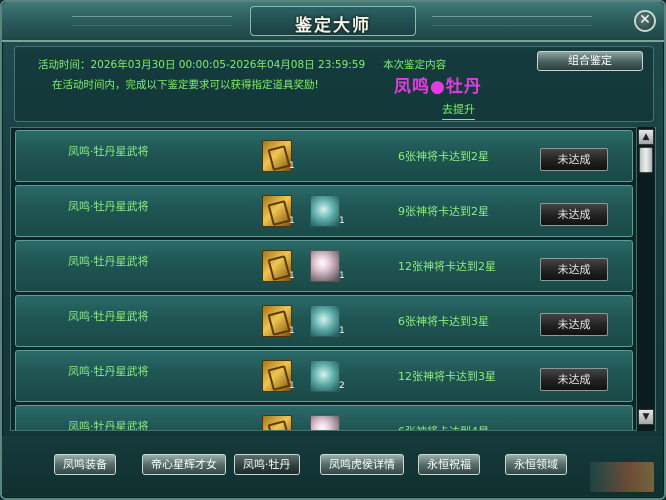 This screenshot has height=500, width=666. What do you see at coordinates (646, 137) in the screenshot?
I see `scroll-up-icon: ▲` at bounding box center [646, 137].